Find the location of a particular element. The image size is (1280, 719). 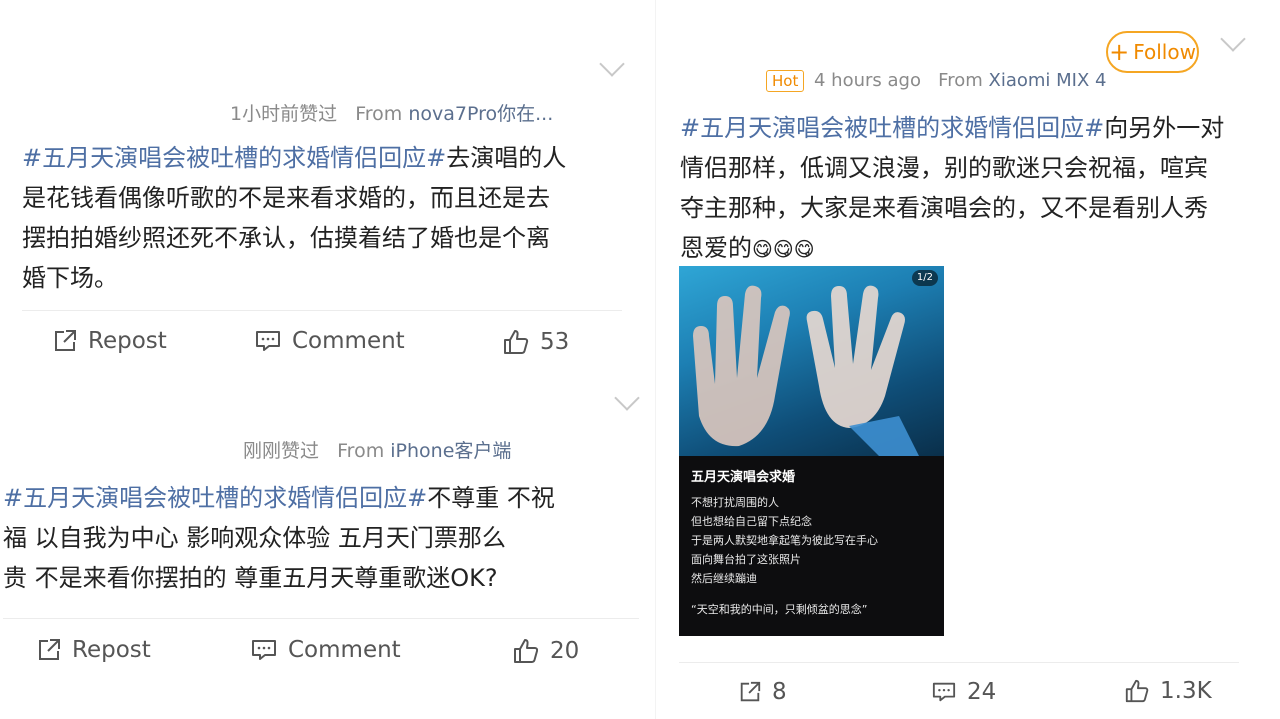

image-pager: 1/2 is located at coordinates (924, 278).